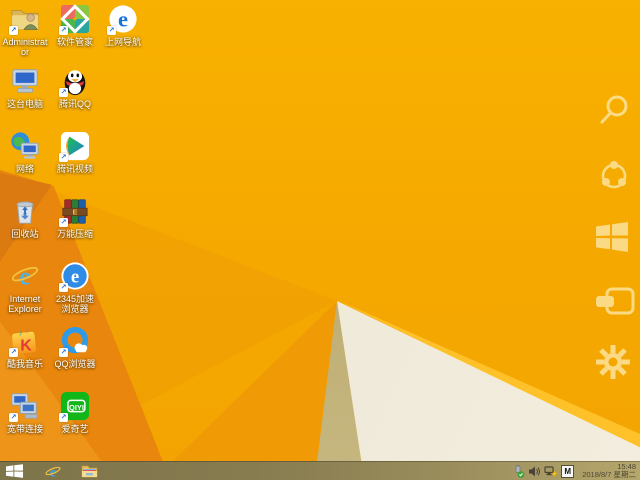  Describe the element at coordinates (568, 471) in the screenshot. I see `input-method-indicator: M` at that location.